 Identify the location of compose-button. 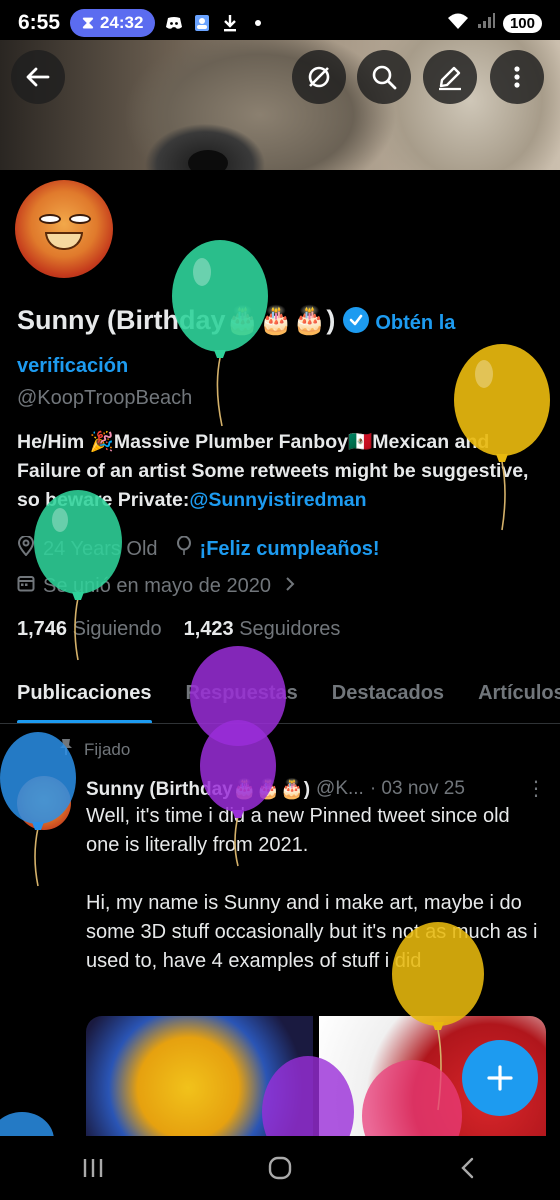
(500, 1078).